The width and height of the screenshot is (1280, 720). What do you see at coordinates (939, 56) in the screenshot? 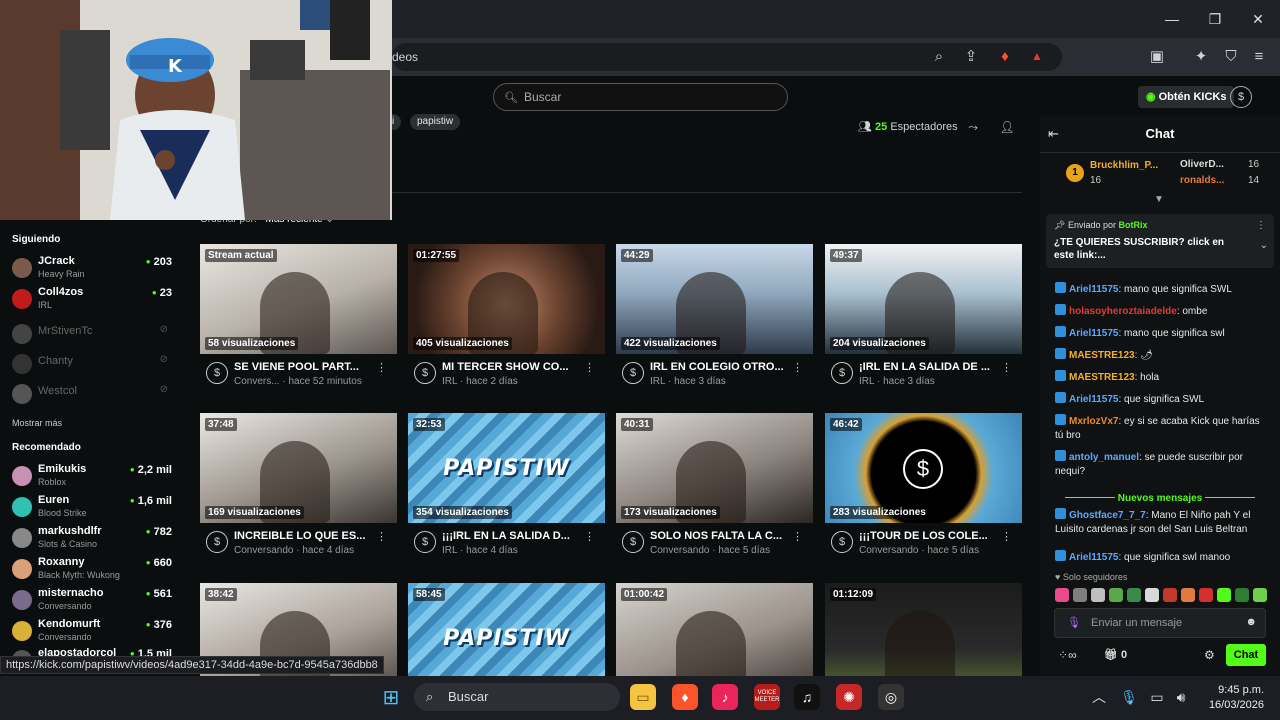
I see `zoom-icon: ⌕` at bounding box center [939, 56].